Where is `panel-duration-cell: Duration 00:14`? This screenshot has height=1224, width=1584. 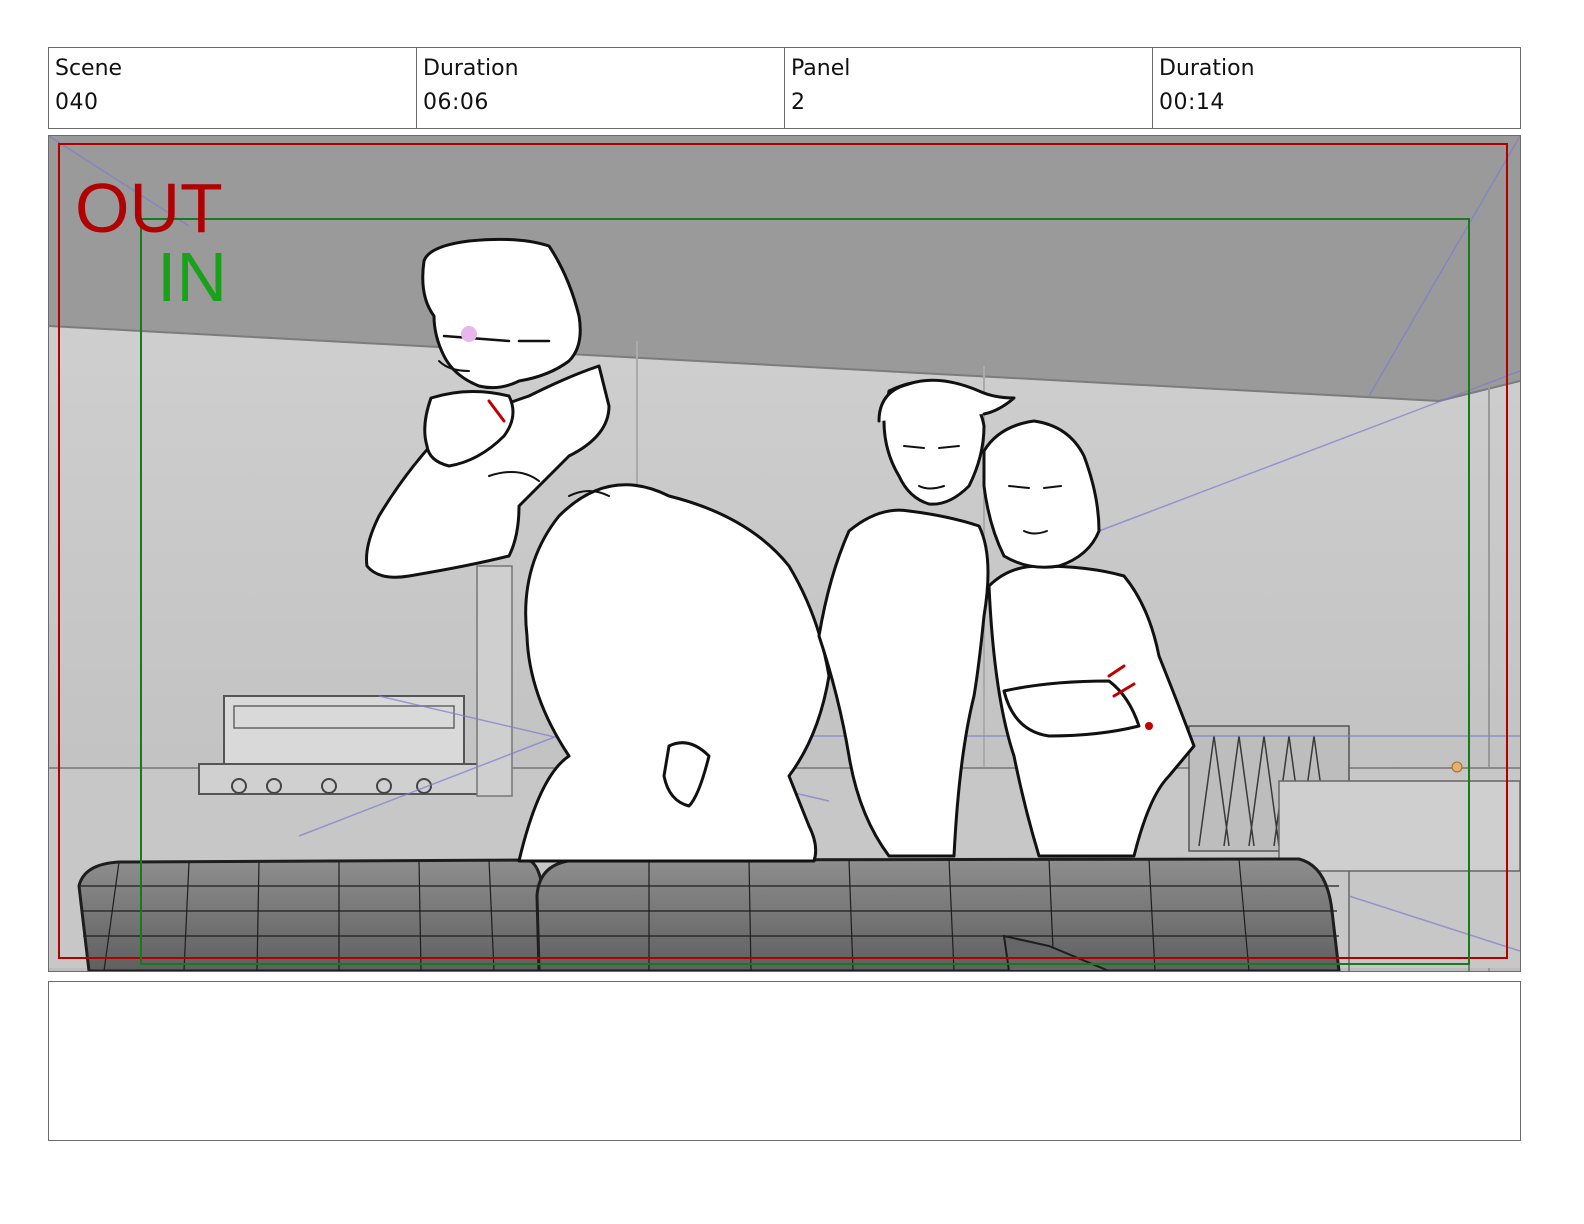
panel-duration-cell: Duration 00:14 is located at coordinates (1336, 88).